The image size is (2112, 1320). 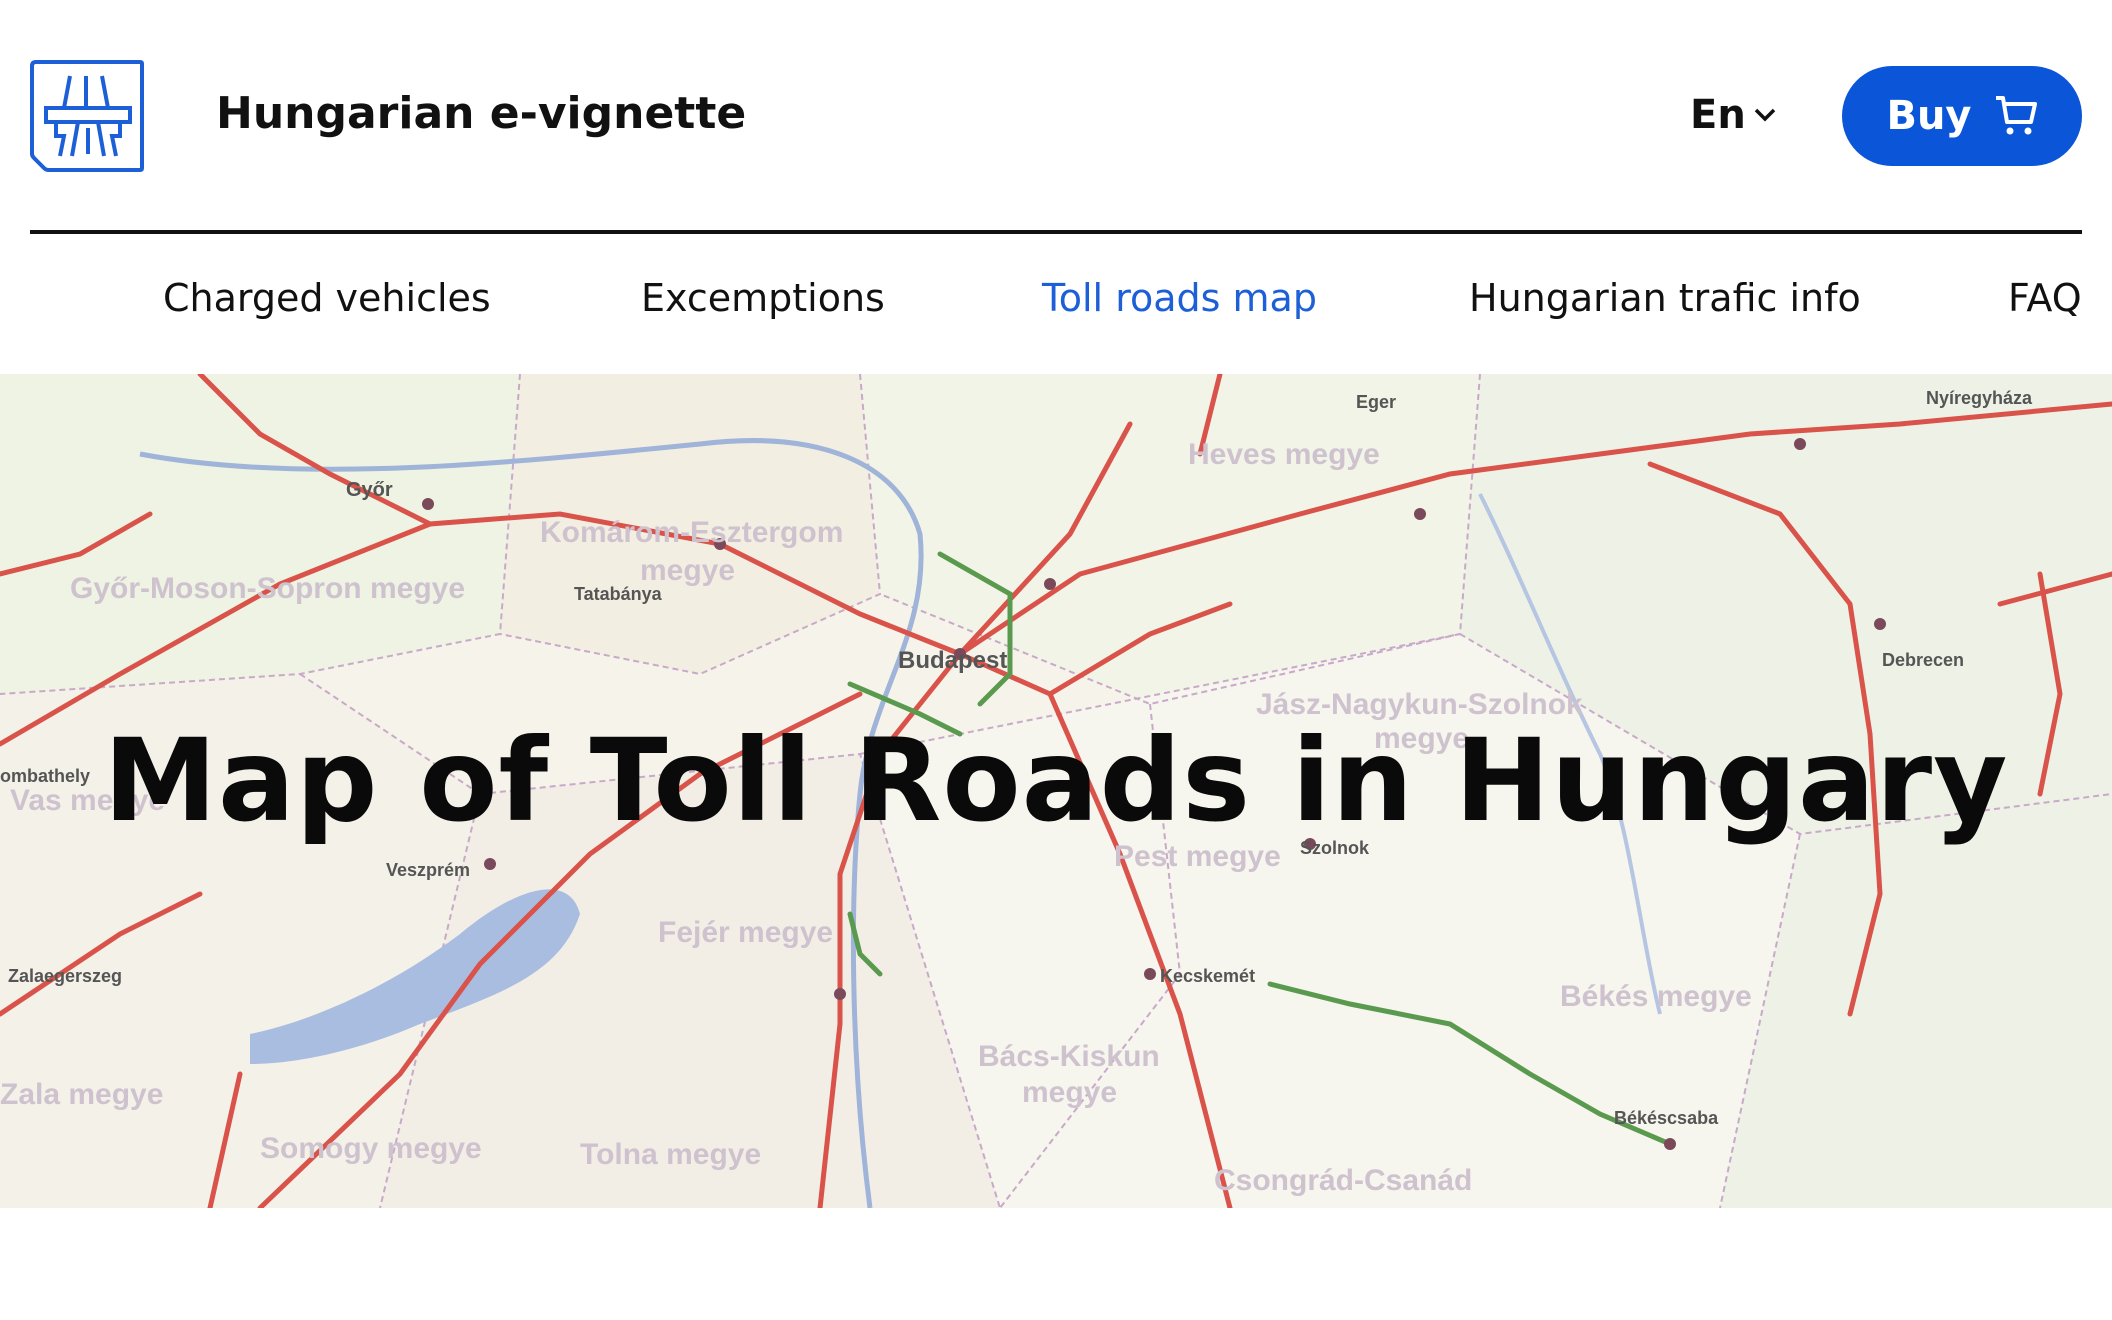 I want to click on map-label-tatabanya: Tatabánya, so click(x=618, y=594).